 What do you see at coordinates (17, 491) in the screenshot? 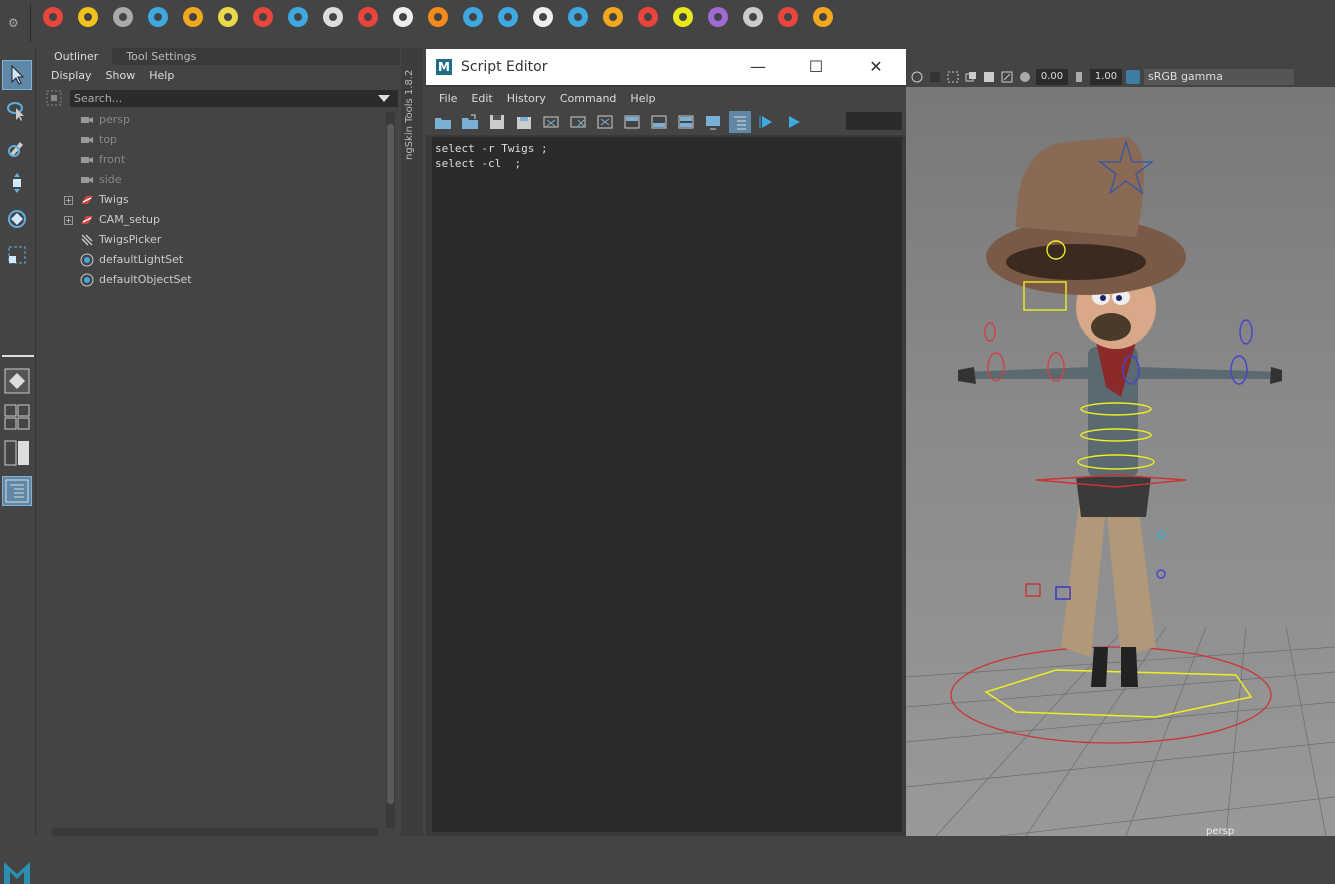
I see `outliner-layout-icon` at bounding box center [17, 491].